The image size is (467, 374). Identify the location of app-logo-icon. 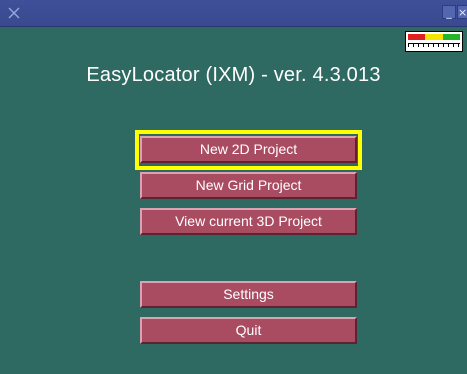
(14, 13).